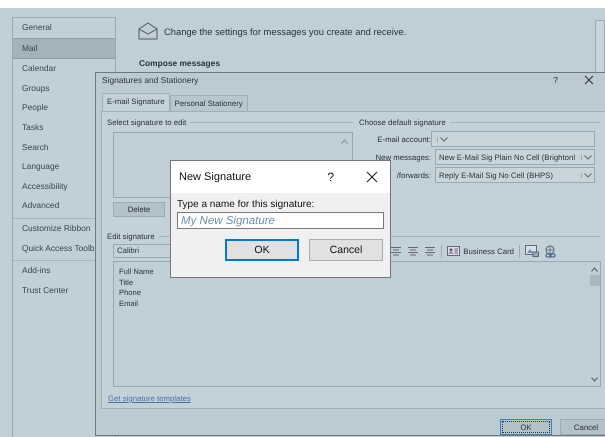 This screenshot has height=437, width=605. What do you see at coordinates (285, 31) in the screenshot?
I see `page-description: Change the settings for messages you create and receive.` at bounding box center [285, 31].